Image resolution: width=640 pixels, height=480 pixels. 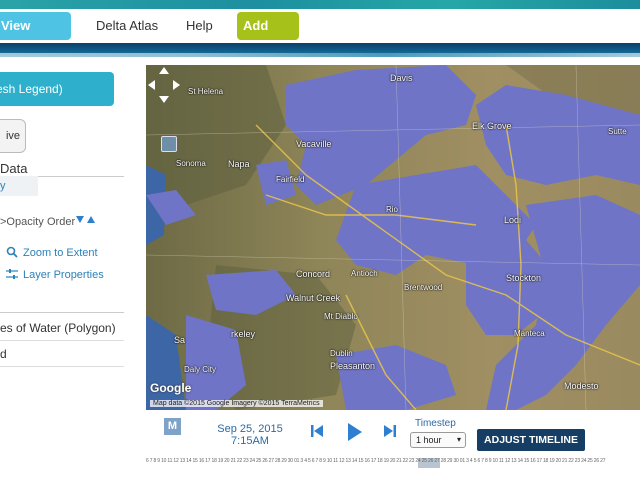 What do you see at coordinates (435, 423) in the screenshot?
I see `timestep-label: Timestep` at bounding box center [435, 423].